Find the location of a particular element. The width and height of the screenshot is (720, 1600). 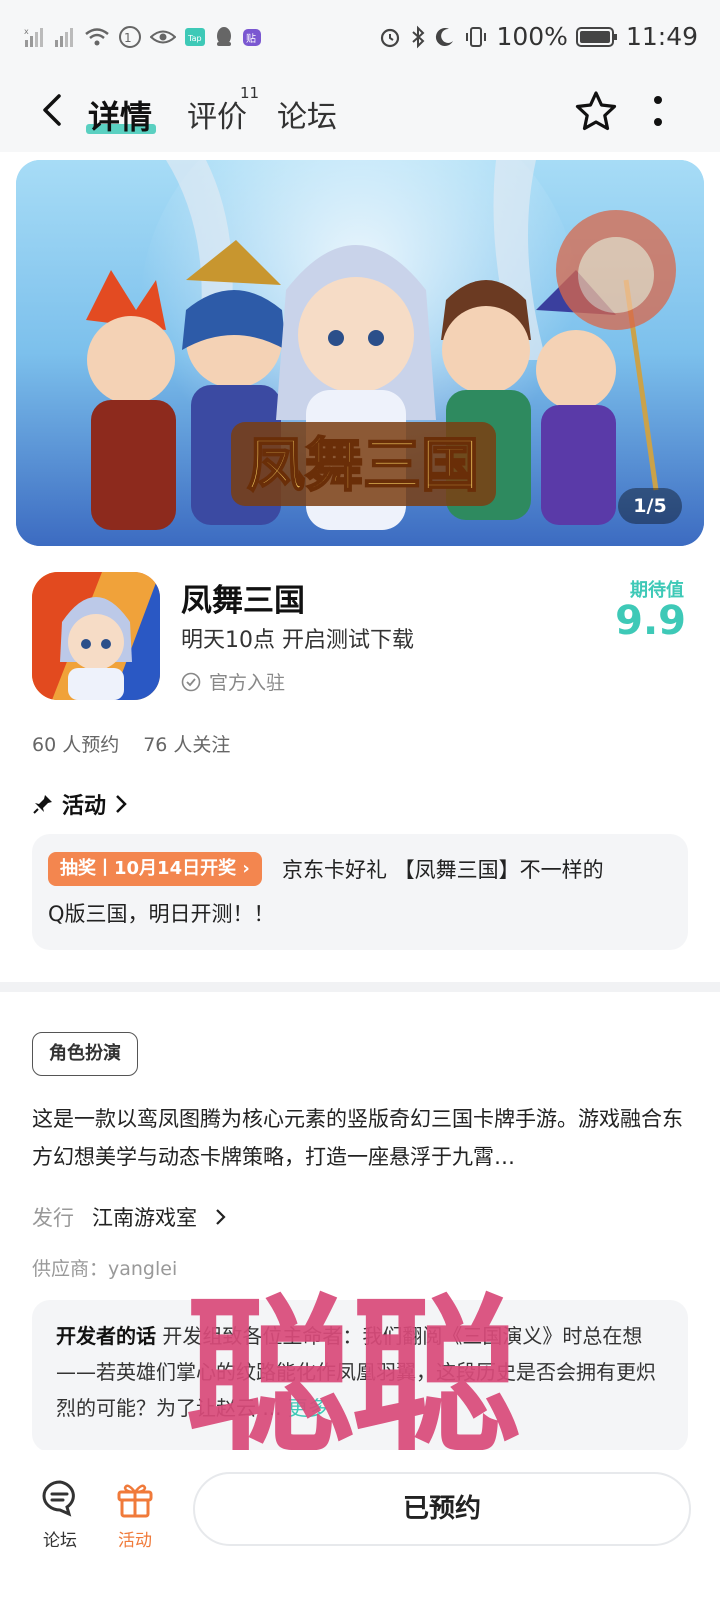

section-divider is located at coordinates (360, 987).